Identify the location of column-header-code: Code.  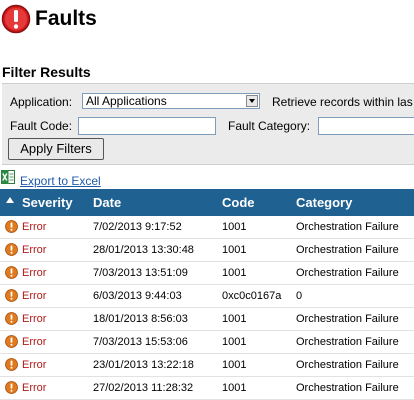
(238, 202).